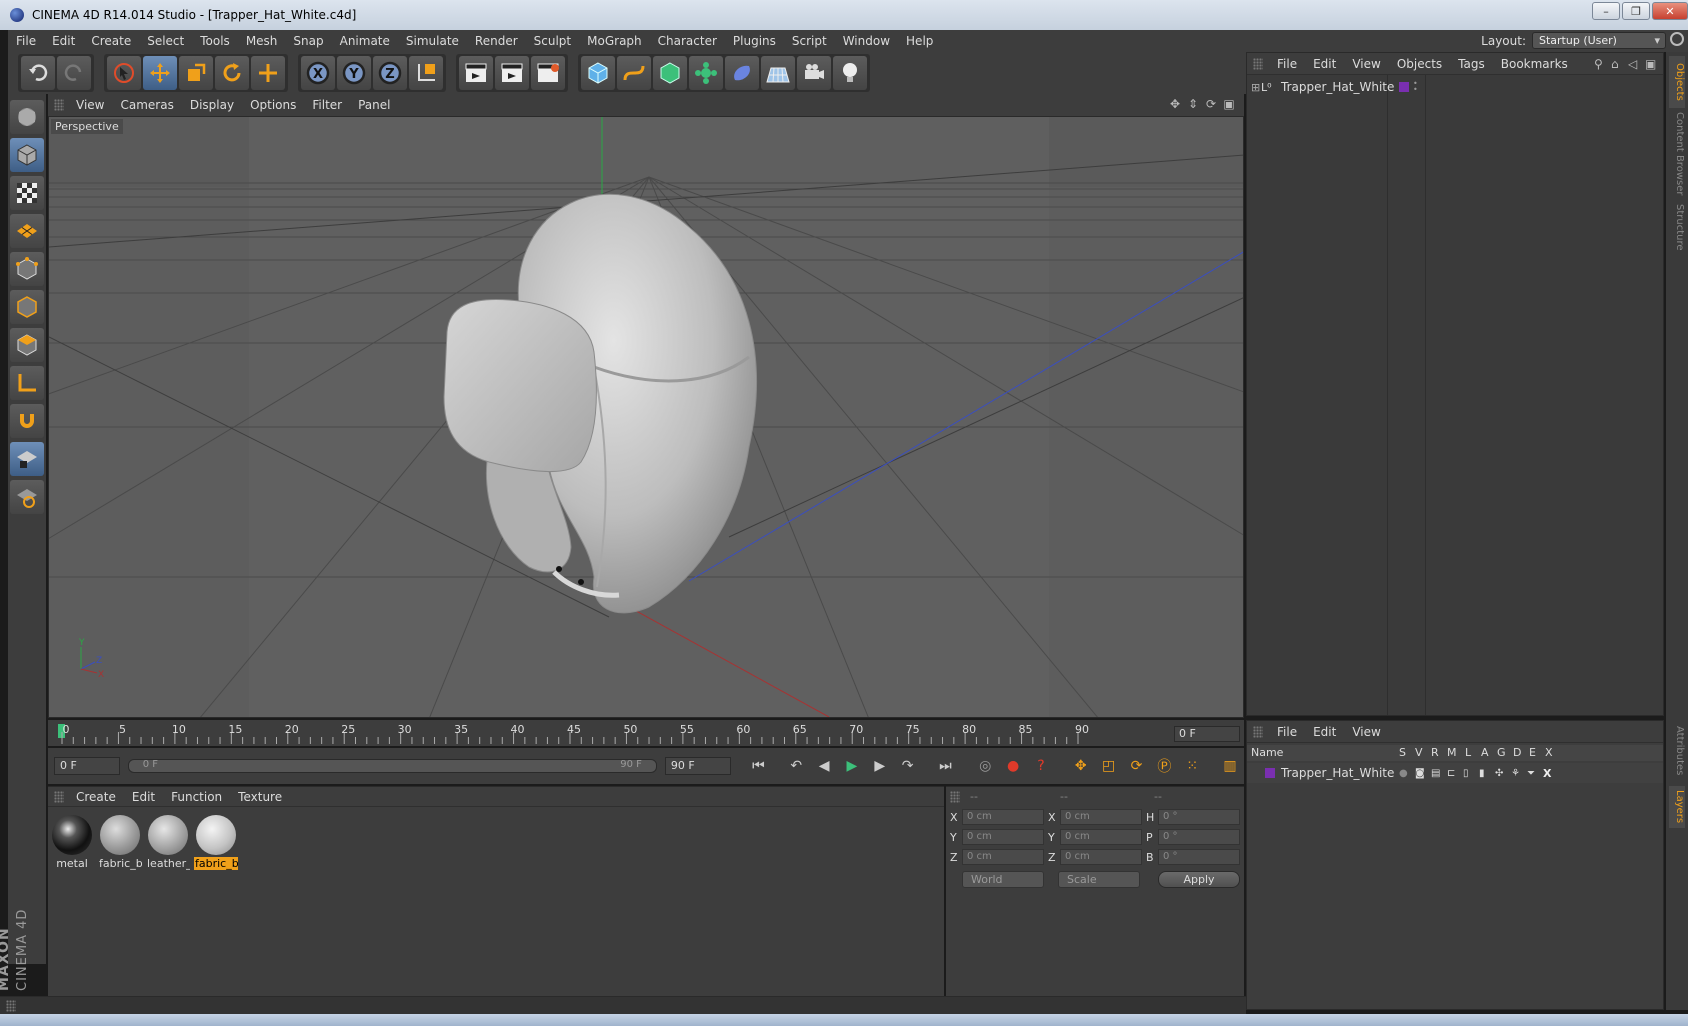 This screenshot has width=1688, height=1026. Describe the element at coordinates (866, 41) in the screenshot. I see `menu-window: Window` at that location.